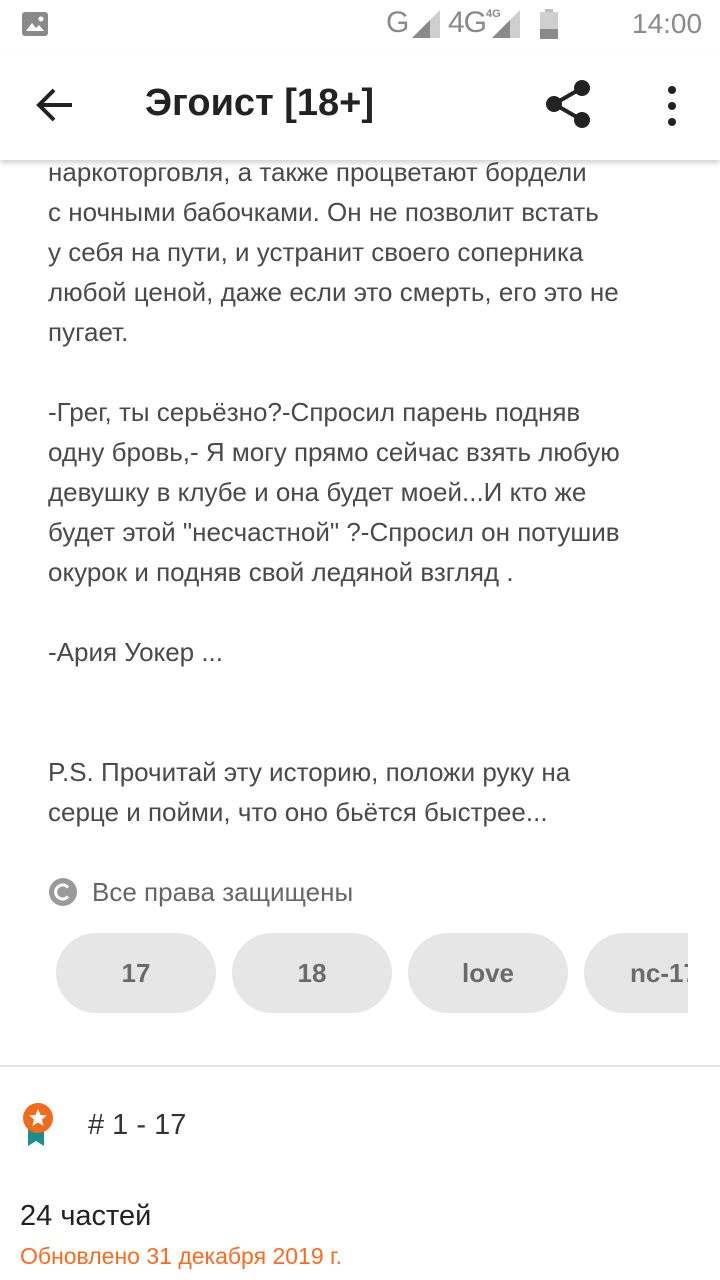 The height and width of the screenshot is (1280, 720). What do you see at coordinates (137, 1124) in the screenshot?
I see `ranking-text: # 1 - 17` at bounding box center [137, 1124].